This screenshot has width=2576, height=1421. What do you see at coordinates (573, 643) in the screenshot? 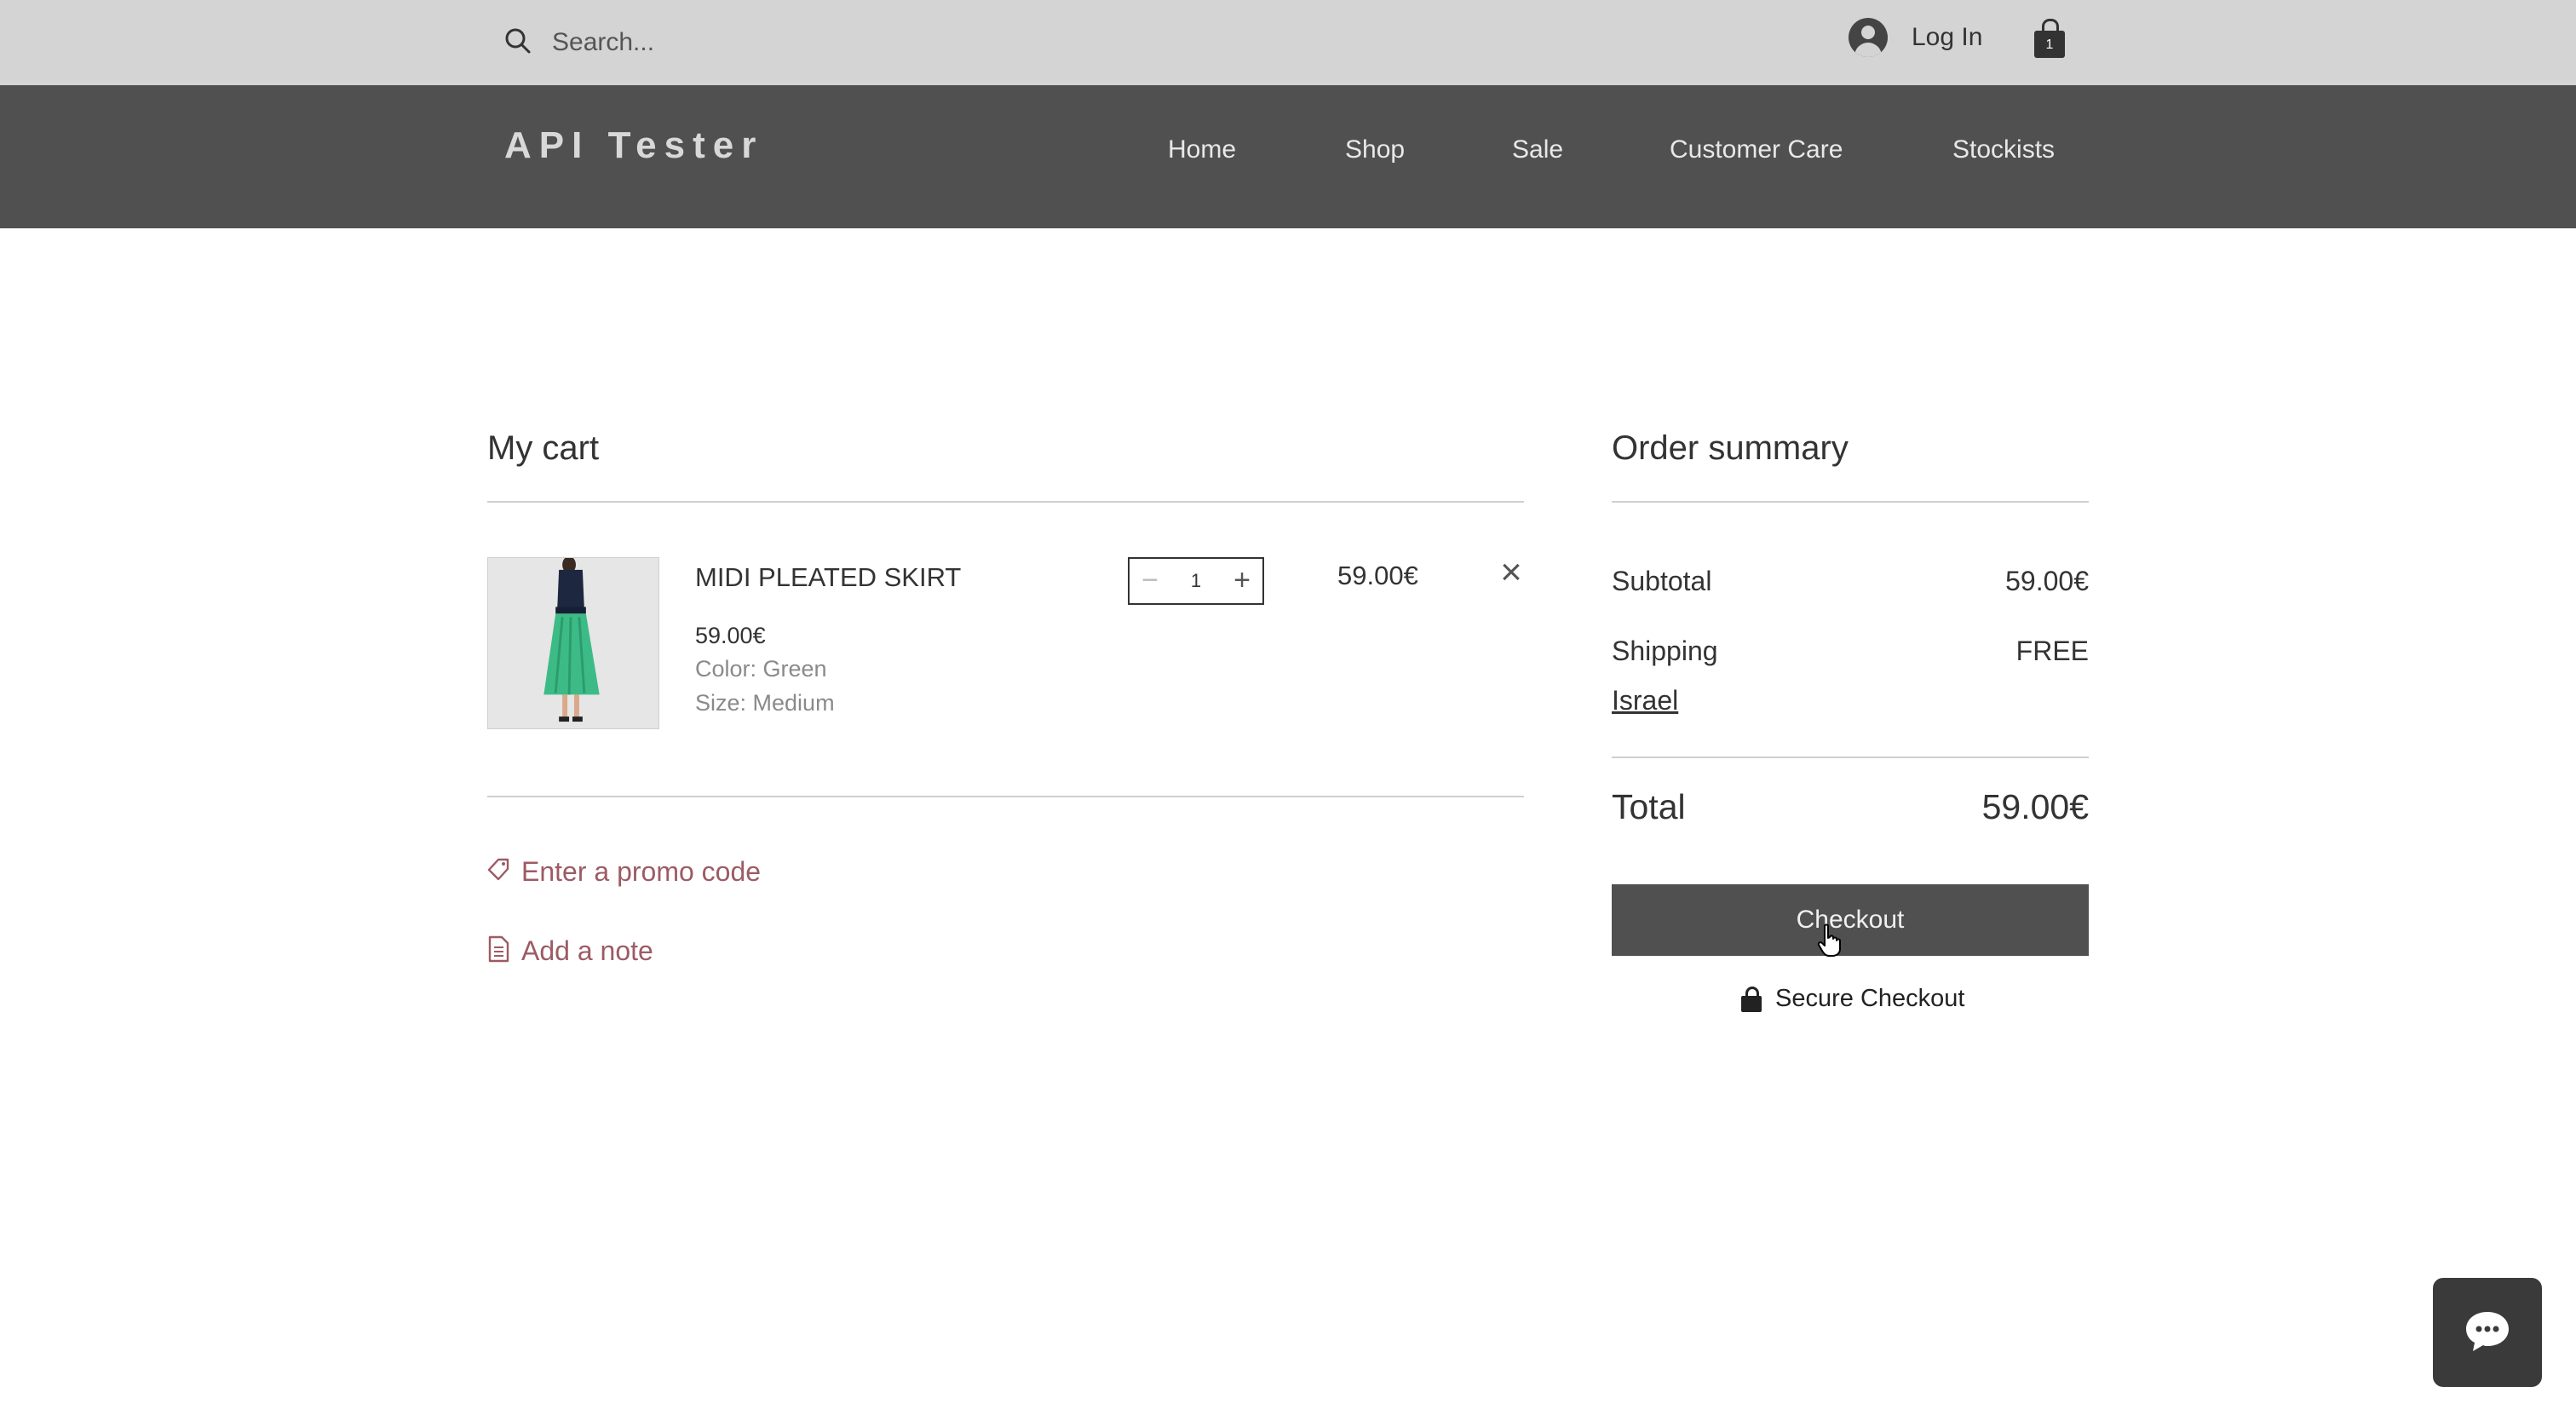
I see `product-image` at bounding box center [573, 643].